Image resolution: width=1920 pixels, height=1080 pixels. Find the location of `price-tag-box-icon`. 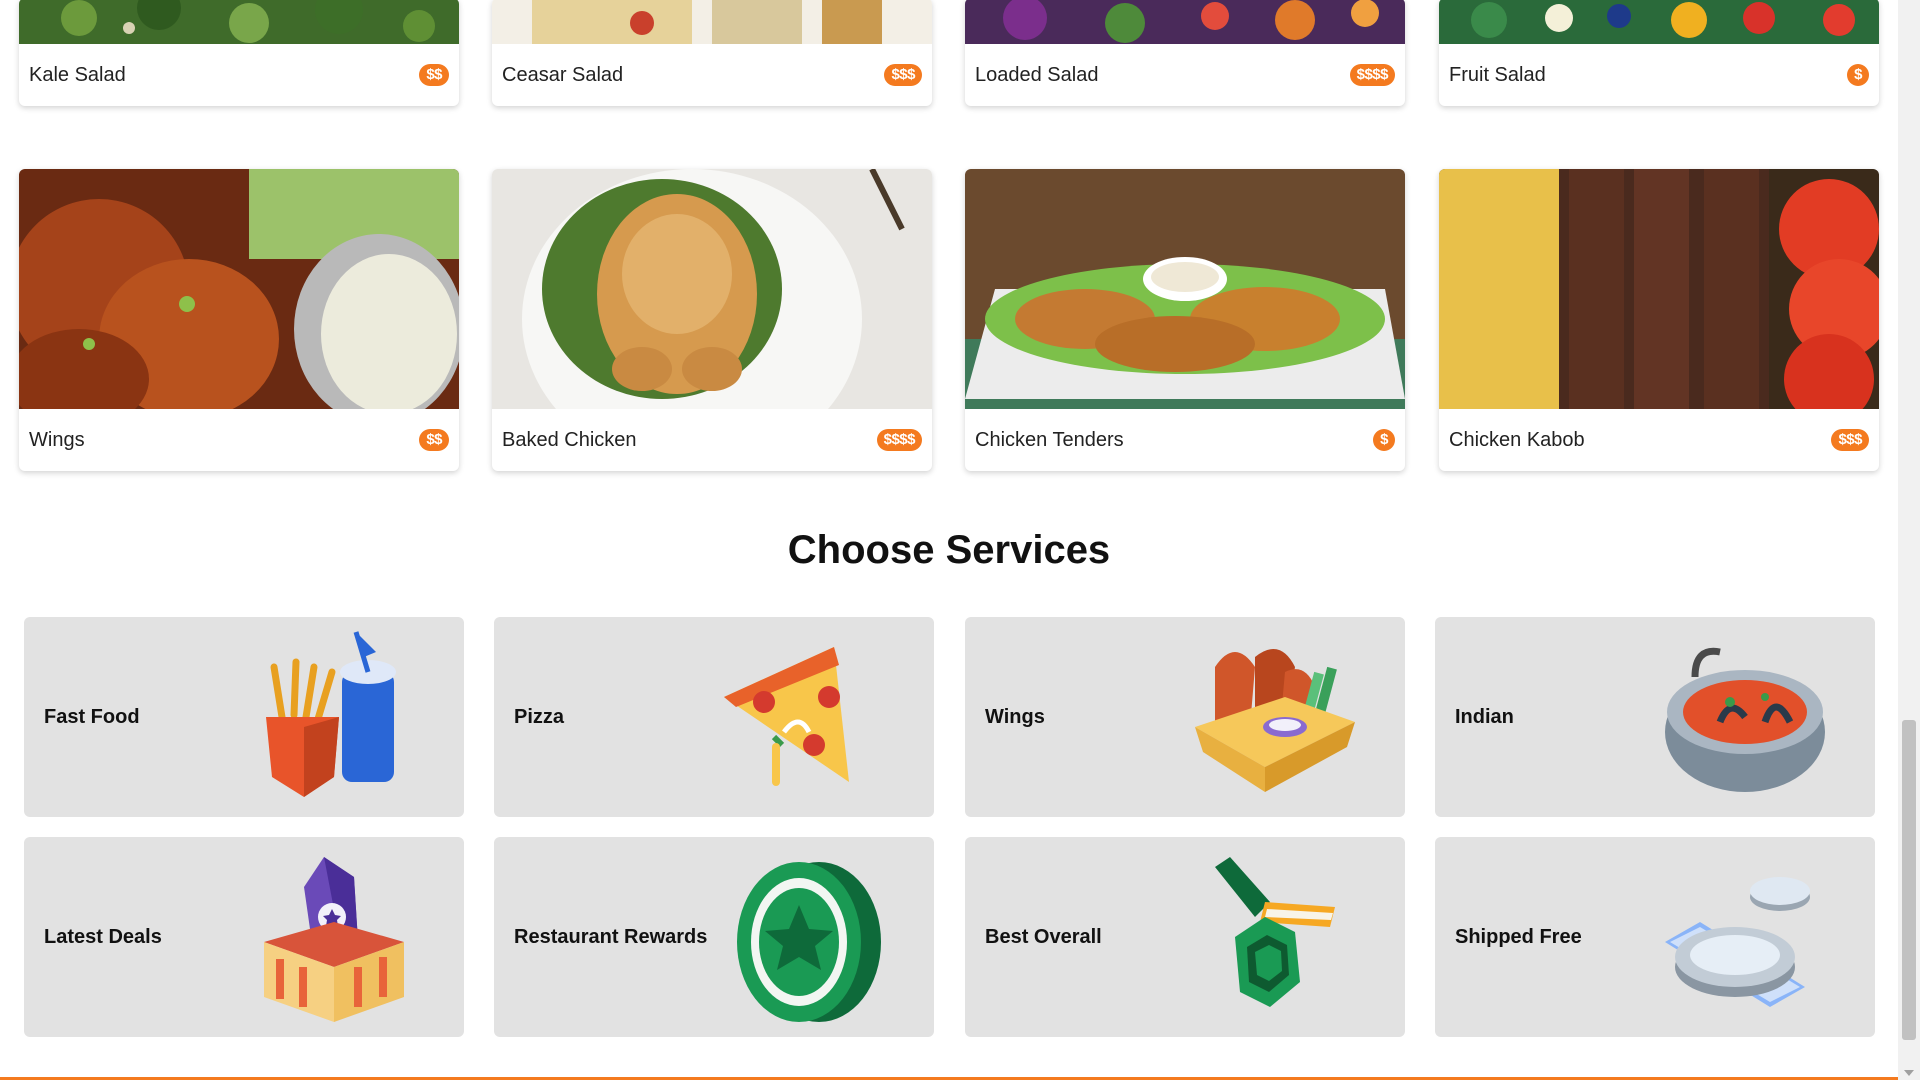

price-tag-box-icon is located at coordinates (334, 937).